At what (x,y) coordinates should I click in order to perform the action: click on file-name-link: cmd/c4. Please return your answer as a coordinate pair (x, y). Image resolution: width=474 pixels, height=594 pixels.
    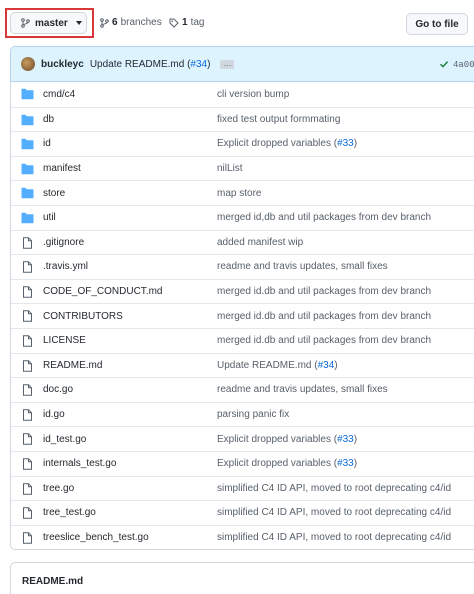
    Looking at the image, I should click on (59, 94).